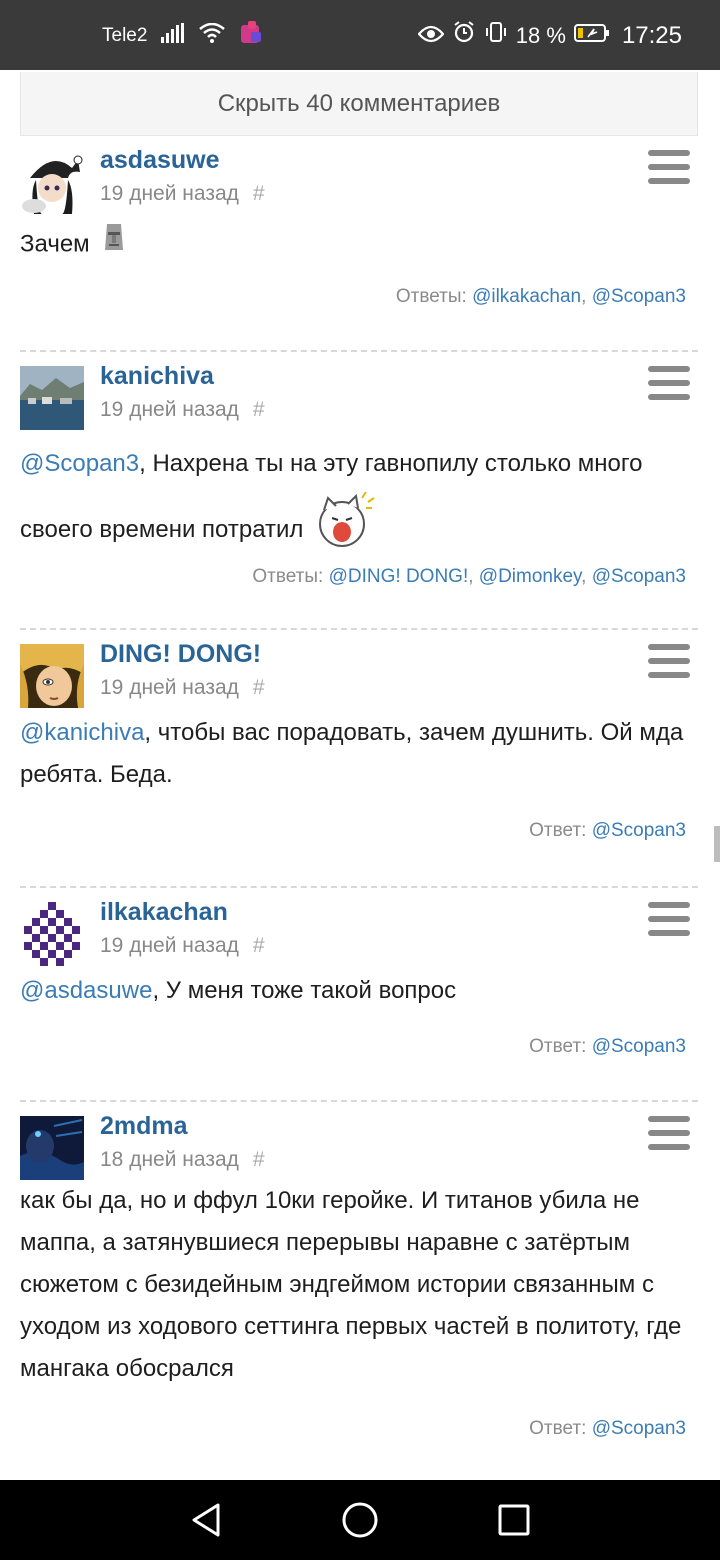 This screenshot has height=1560, width=720. What do you see at coordinates (514, 1520) in the screenshot?
I see `recents-icon` at bounding box center [514, 1520].